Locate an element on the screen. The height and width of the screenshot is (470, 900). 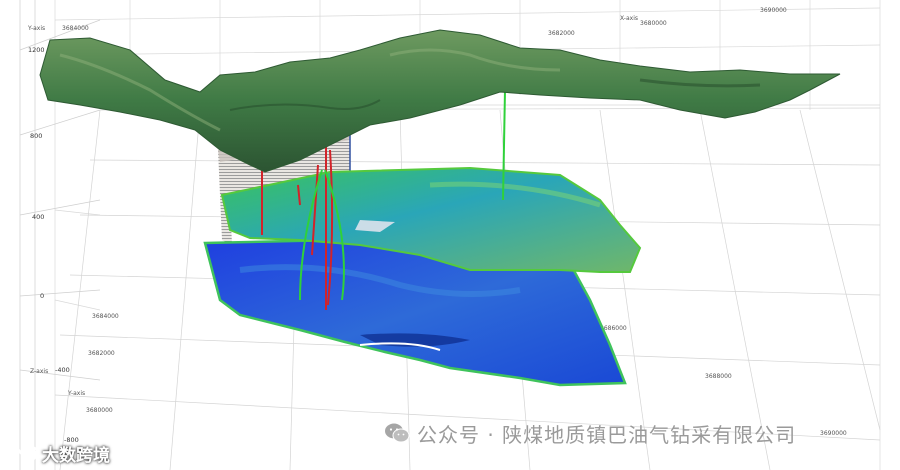
y-tick-left-2: 3680000 is located at coordinates (99, 410).